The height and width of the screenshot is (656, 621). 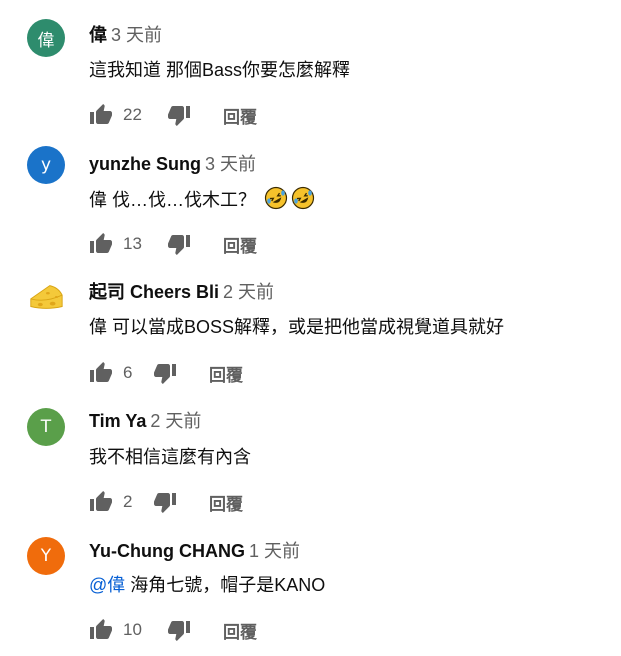 I want to click on author-name: Tim Ya, so click(x=117, y=421).